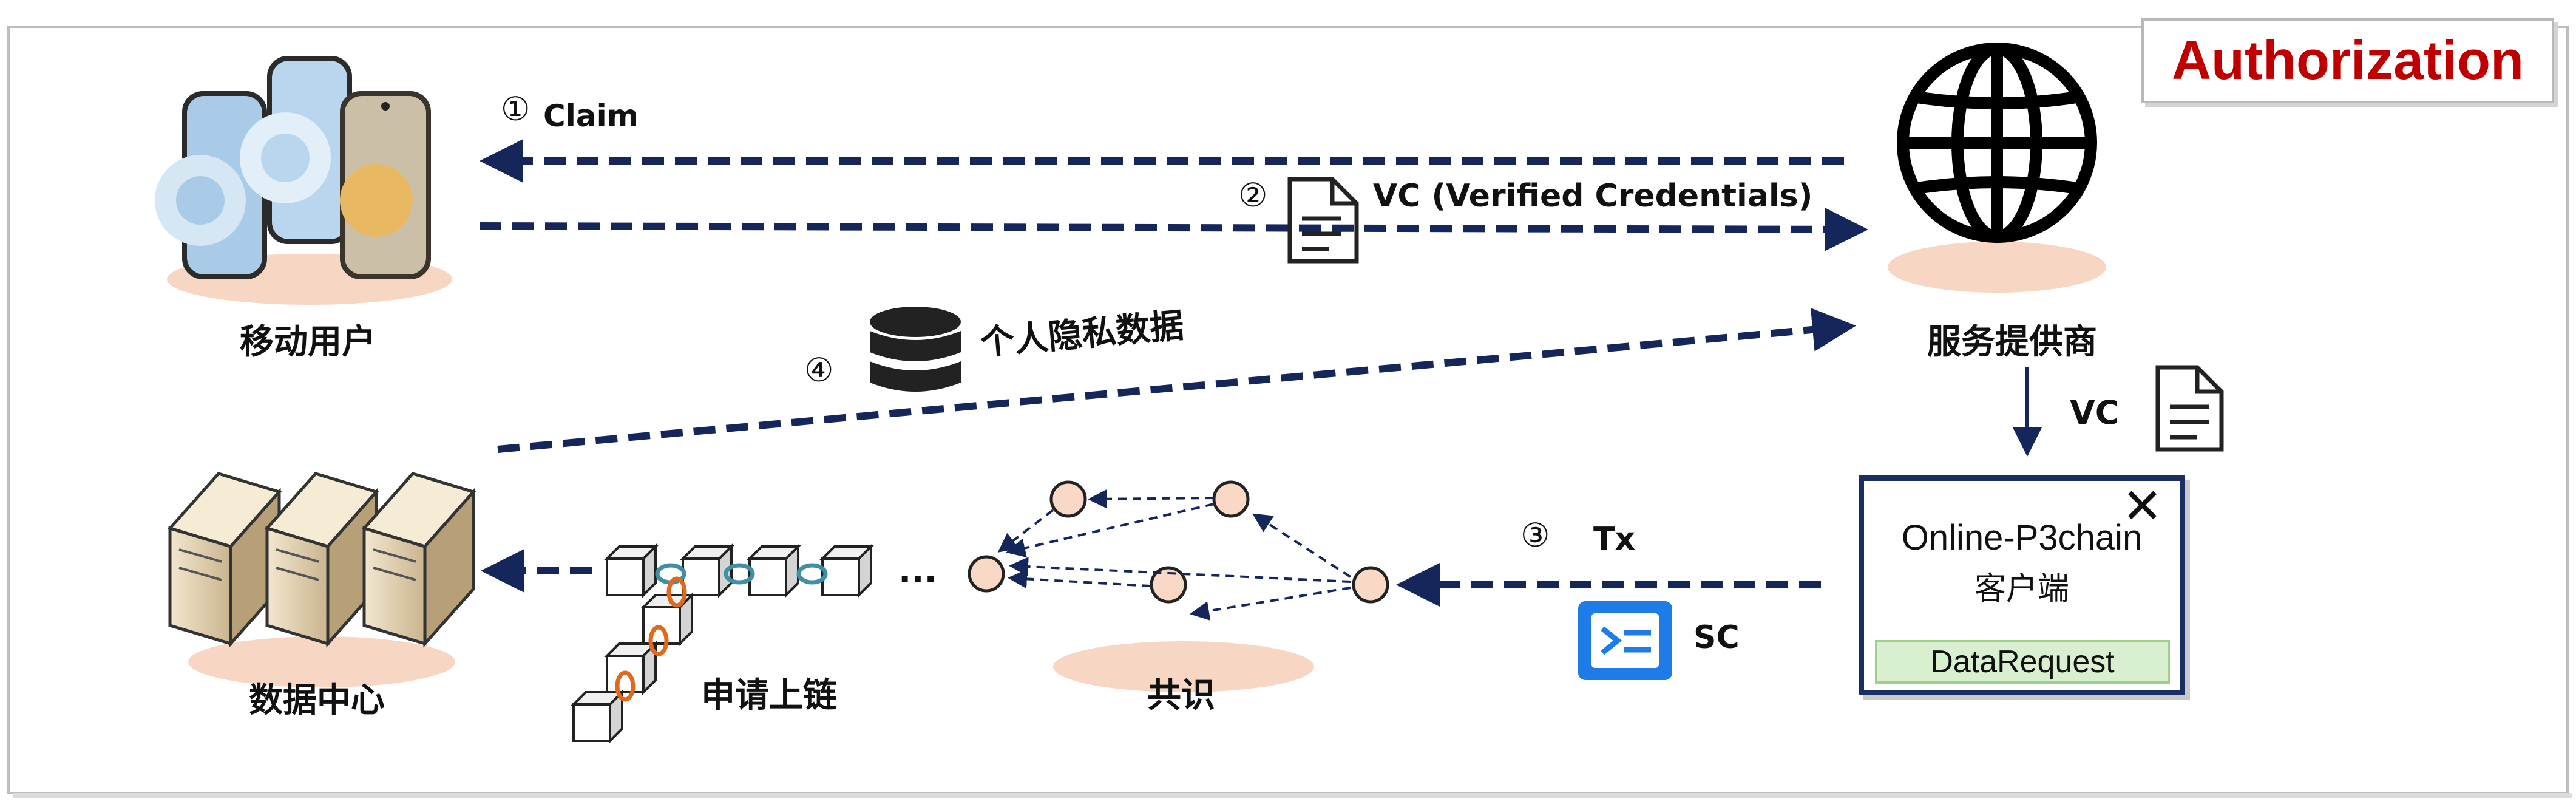  Describe the element at coordinates (1323, 220) in the screenshot. I see `document-icon-vc` at that location.